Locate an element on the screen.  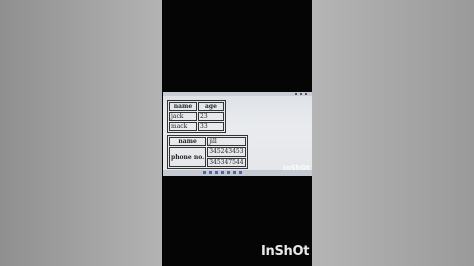
contact-table: name jill phone no. 345243453 345347544 is located at coordinates (207, 152).